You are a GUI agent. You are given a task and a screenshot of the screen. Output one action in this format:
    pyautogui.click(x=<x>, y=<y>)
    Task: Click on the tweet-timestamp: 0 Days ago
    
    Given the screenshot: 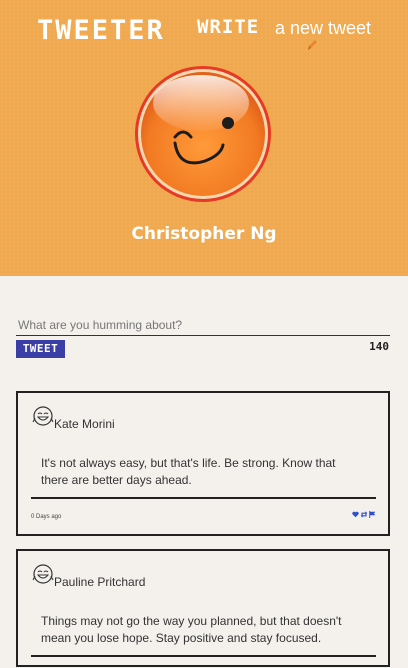 What is the action you would take?
    pyautogui.click(x=46, y=517)
    